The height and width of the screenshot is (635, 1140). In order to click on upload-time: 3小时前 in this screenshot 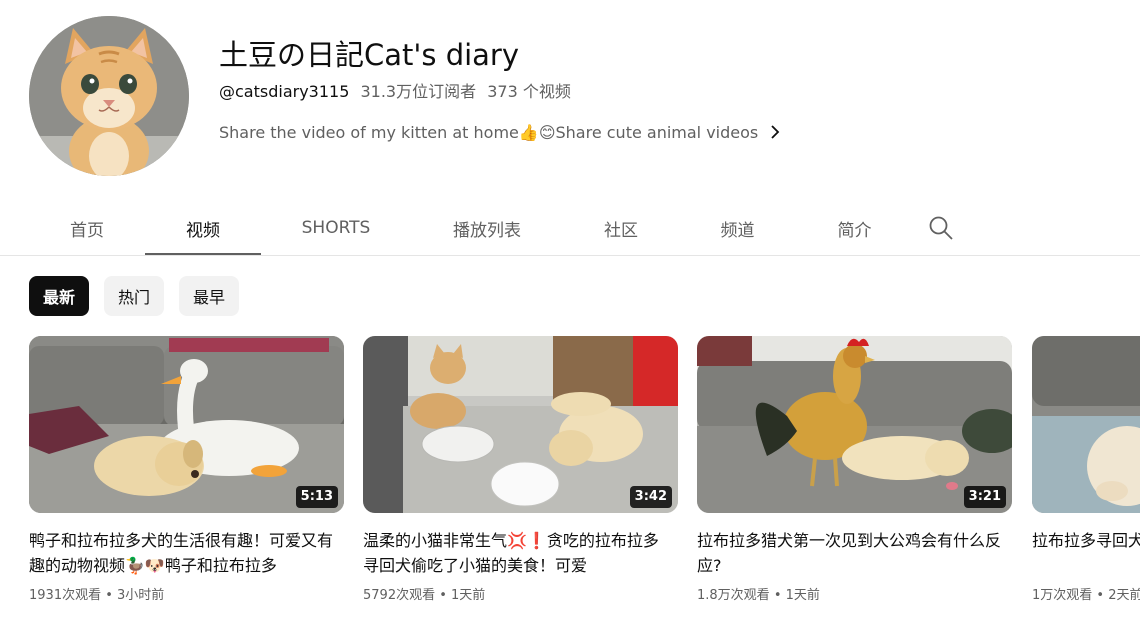, I will do `click(141, 595)`.